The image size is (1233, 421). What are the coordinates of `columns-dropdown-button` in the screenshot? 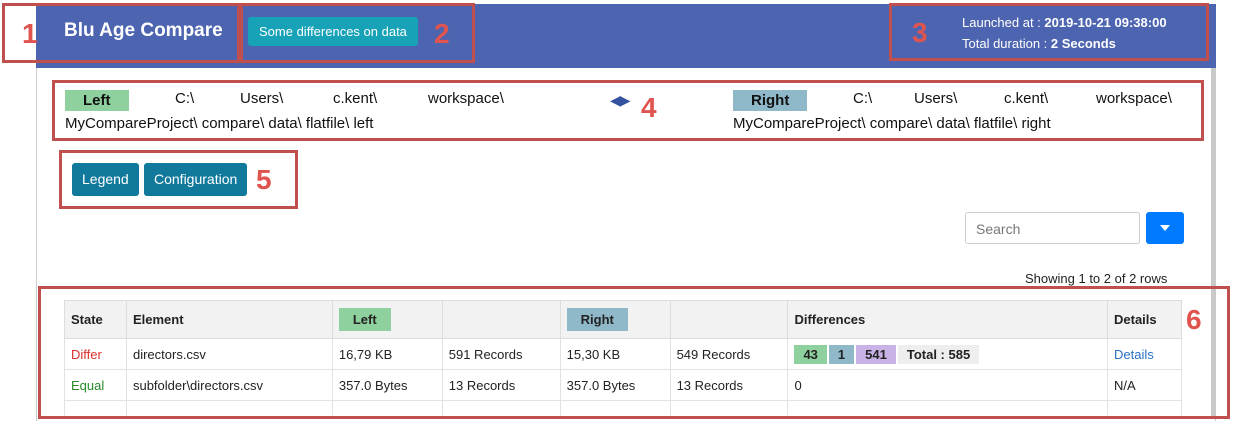 It's located at (1165, 228).